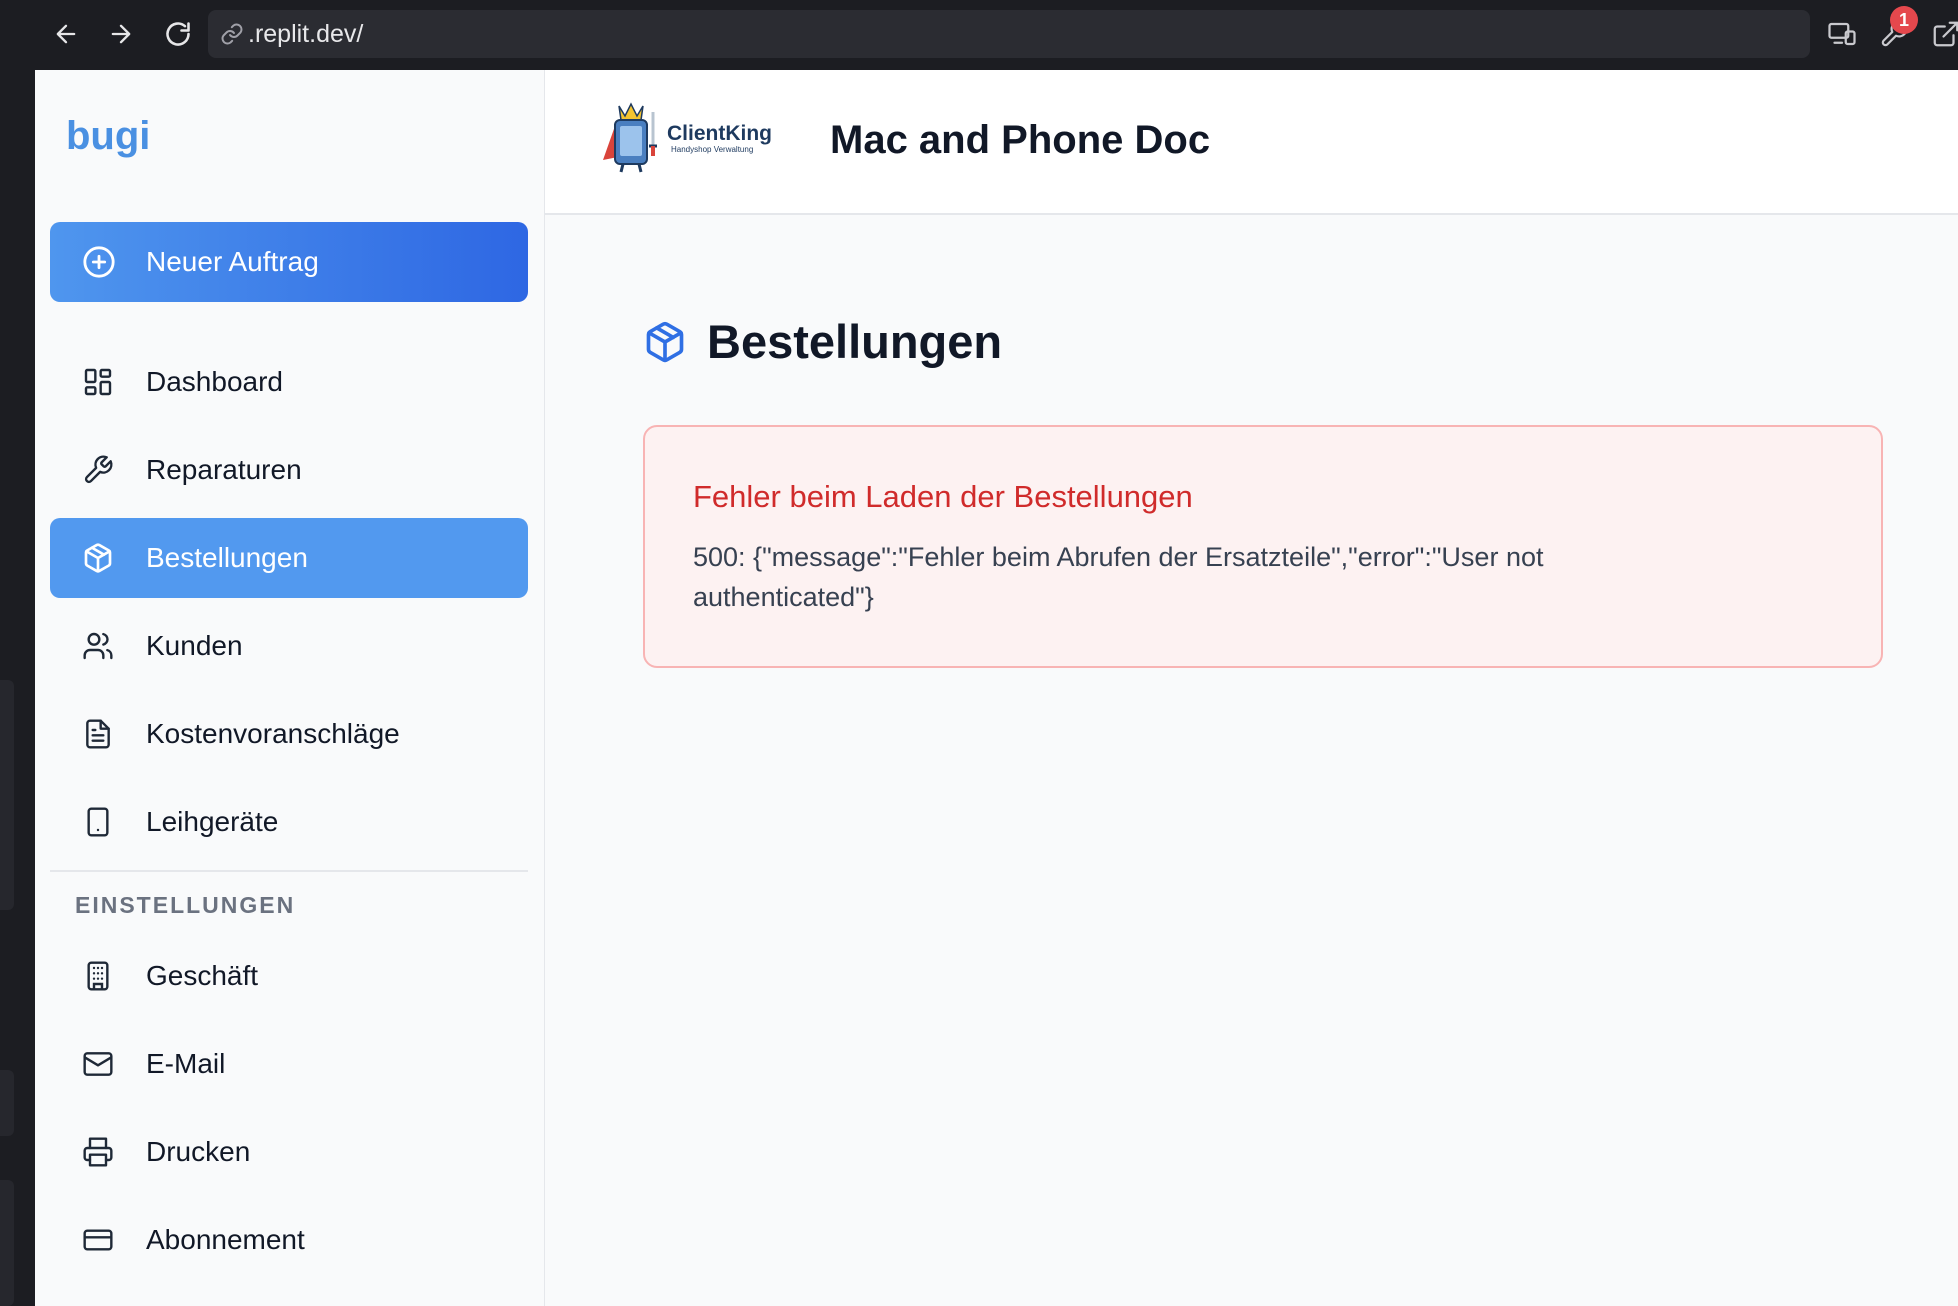  Describe the element at coordinates (289, 382) in the screenshot. I see `sidebar-item-dashboard: Dashboard` at that location.